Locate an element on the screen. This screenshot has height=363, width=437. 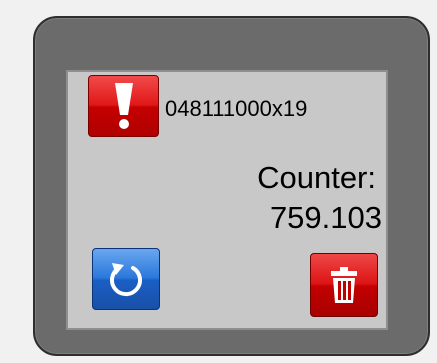
refresh-icon is located at coordinates (126, 280).